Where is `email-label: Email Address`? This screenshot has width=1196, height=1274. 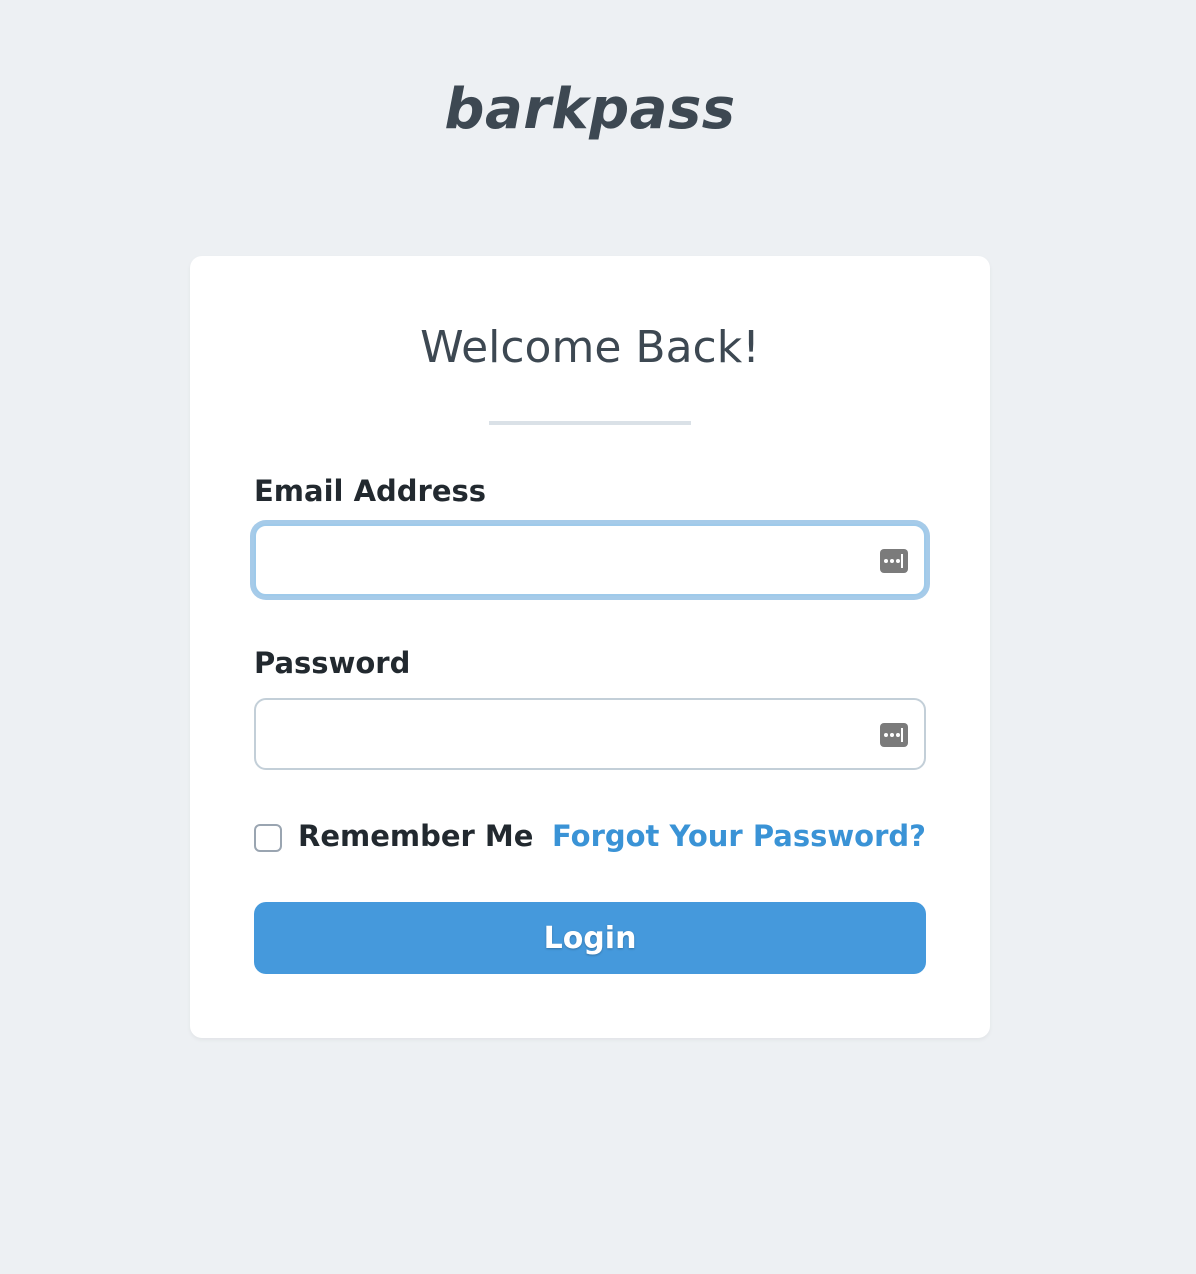 email-label: Email Address is located at coordinates (370, 491).